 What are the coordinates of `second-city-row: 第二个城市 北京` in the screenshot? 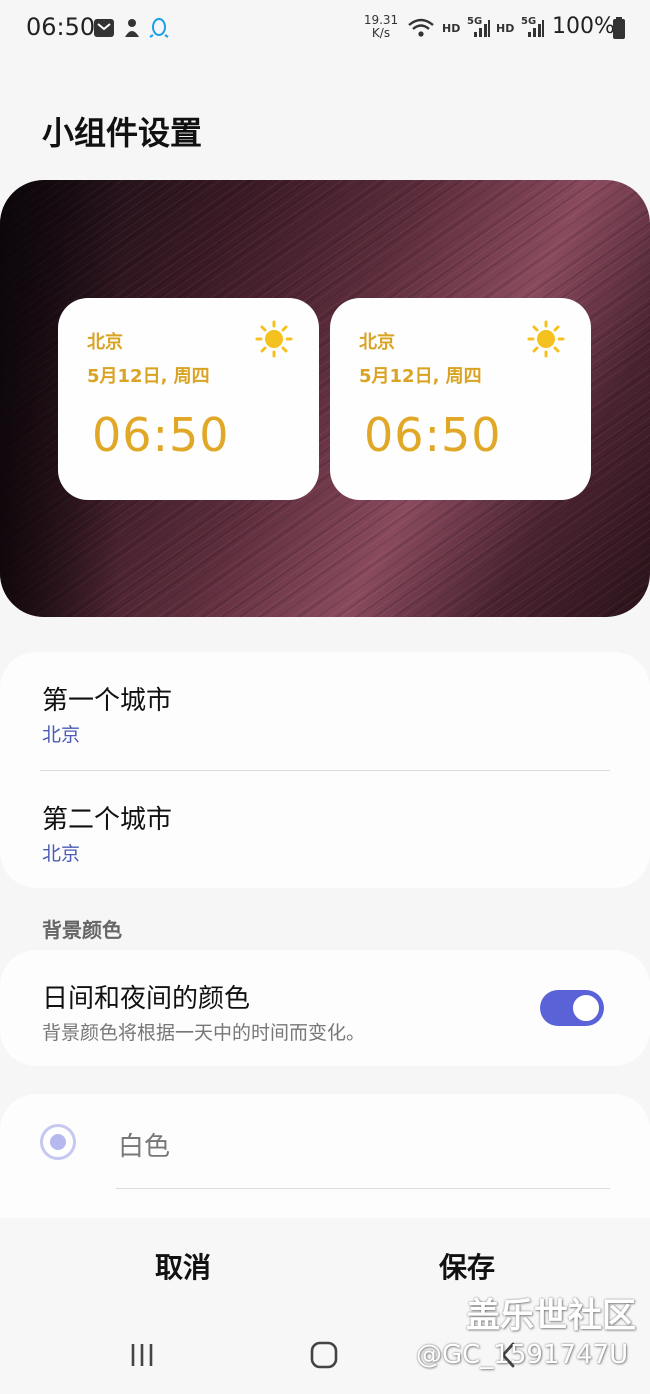 It's located at (325, 829).